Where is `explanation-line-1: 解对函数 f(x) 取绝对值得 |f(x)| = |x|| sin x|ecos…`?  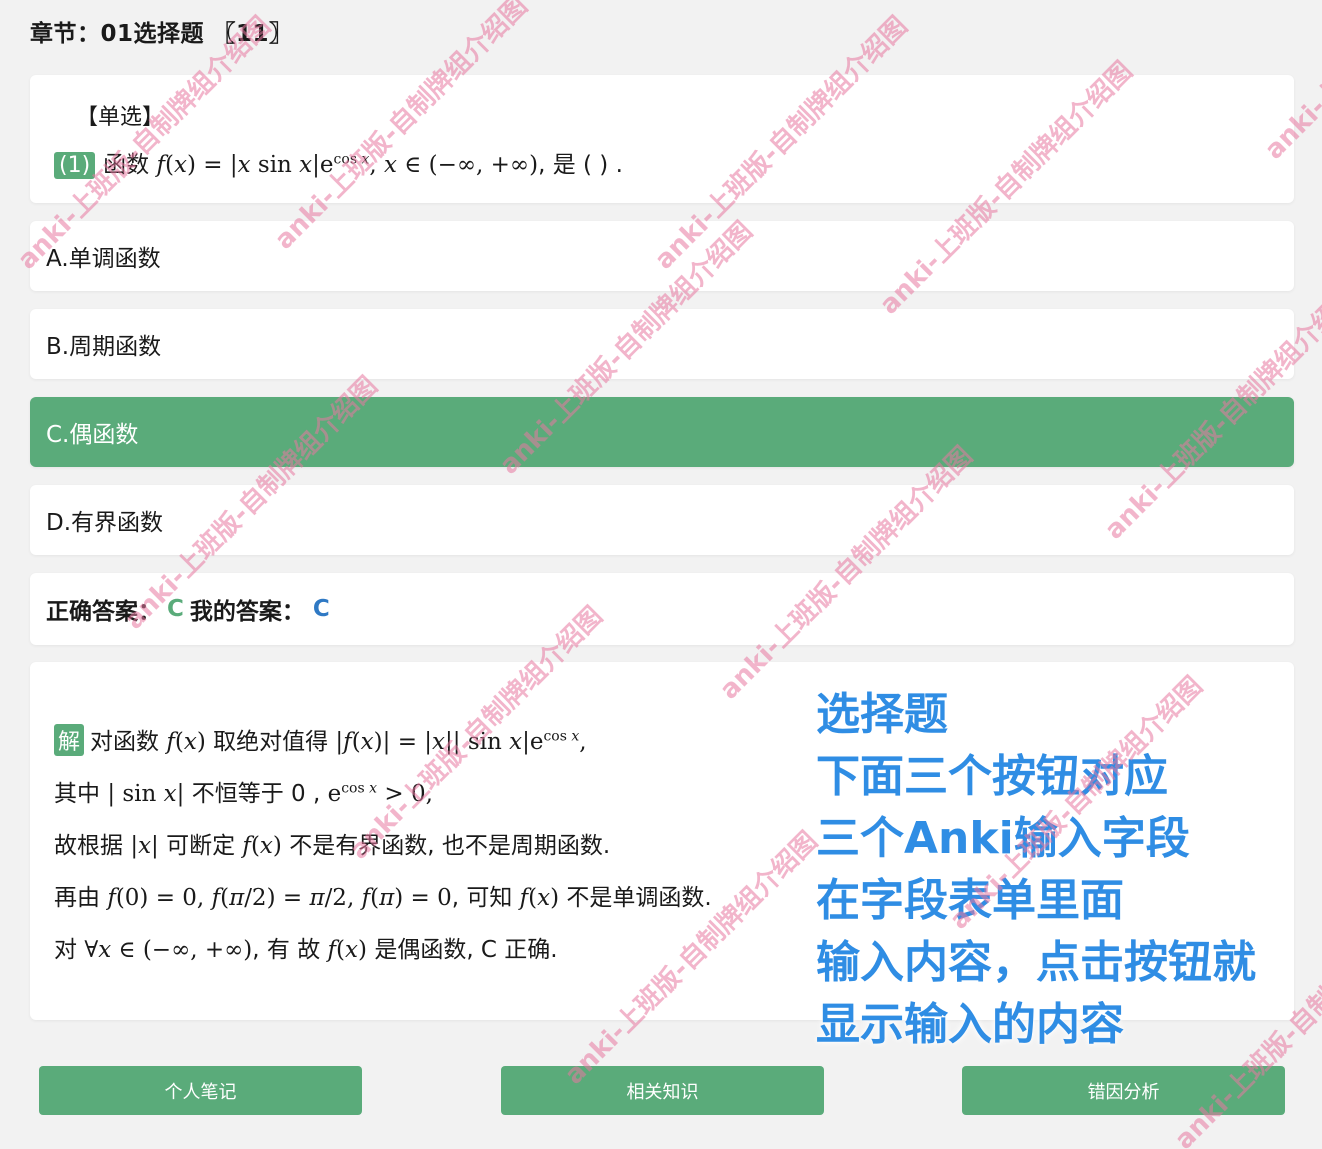 explanation-line-1: 解对函数 f(x) 取绝对值得 |f(x)| = |x|| sin x|ecos… is located at coordinates (320, 739).